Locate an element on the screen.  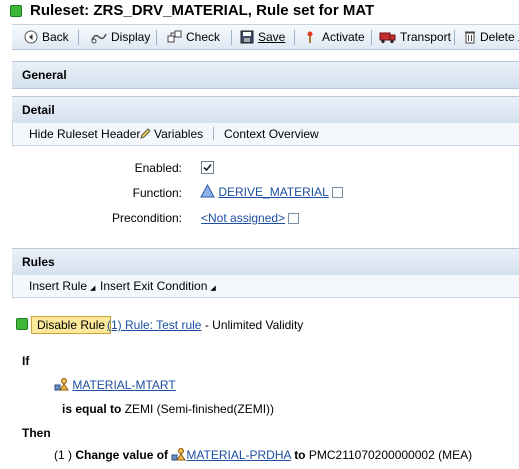
action-text: Change value of is located at coordinates (122, 455).